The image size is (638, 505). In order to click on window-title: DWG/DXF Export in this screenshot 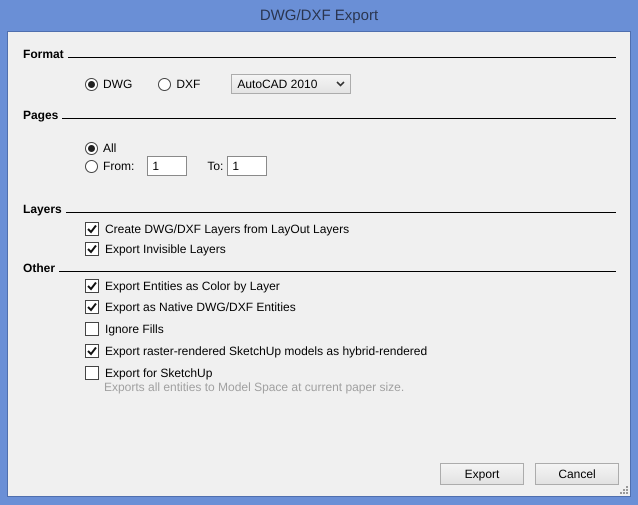, I will do `click(319, 16)`.